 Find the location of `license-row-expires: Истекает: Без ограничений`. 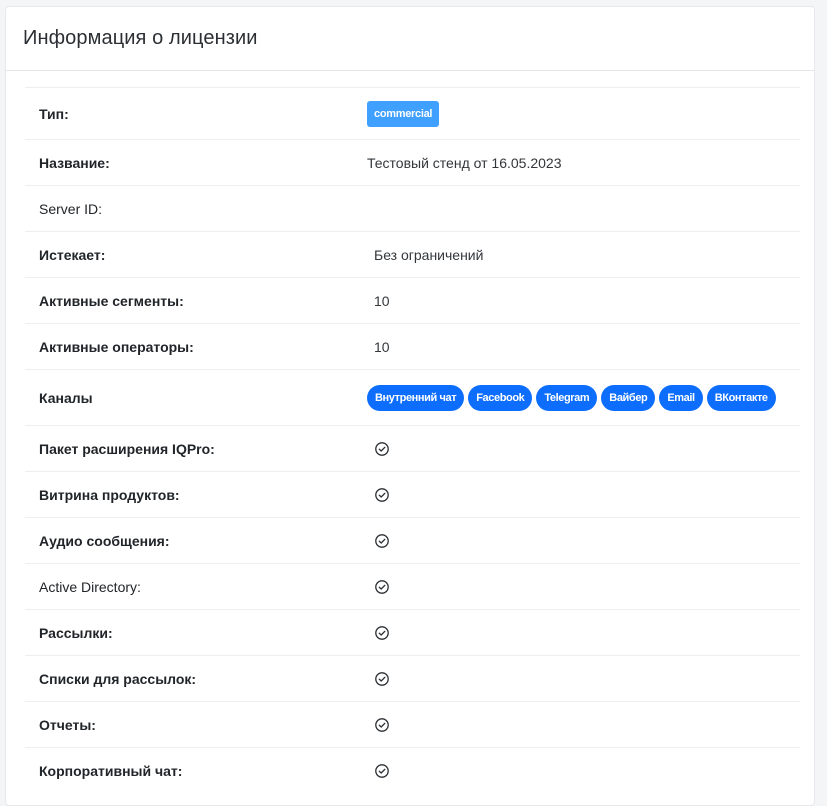

license-row-expires: Истекает: Без ограничений is located at coordinates (412, 254).